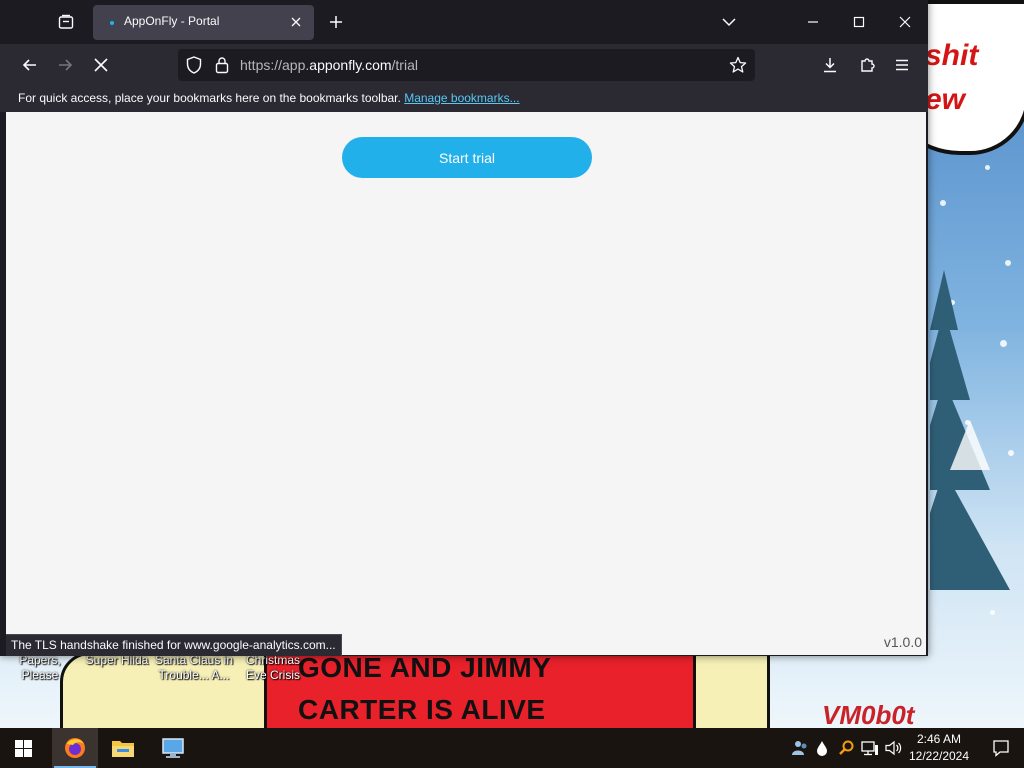  I want to click on speaker-icon, so click(893, 748).